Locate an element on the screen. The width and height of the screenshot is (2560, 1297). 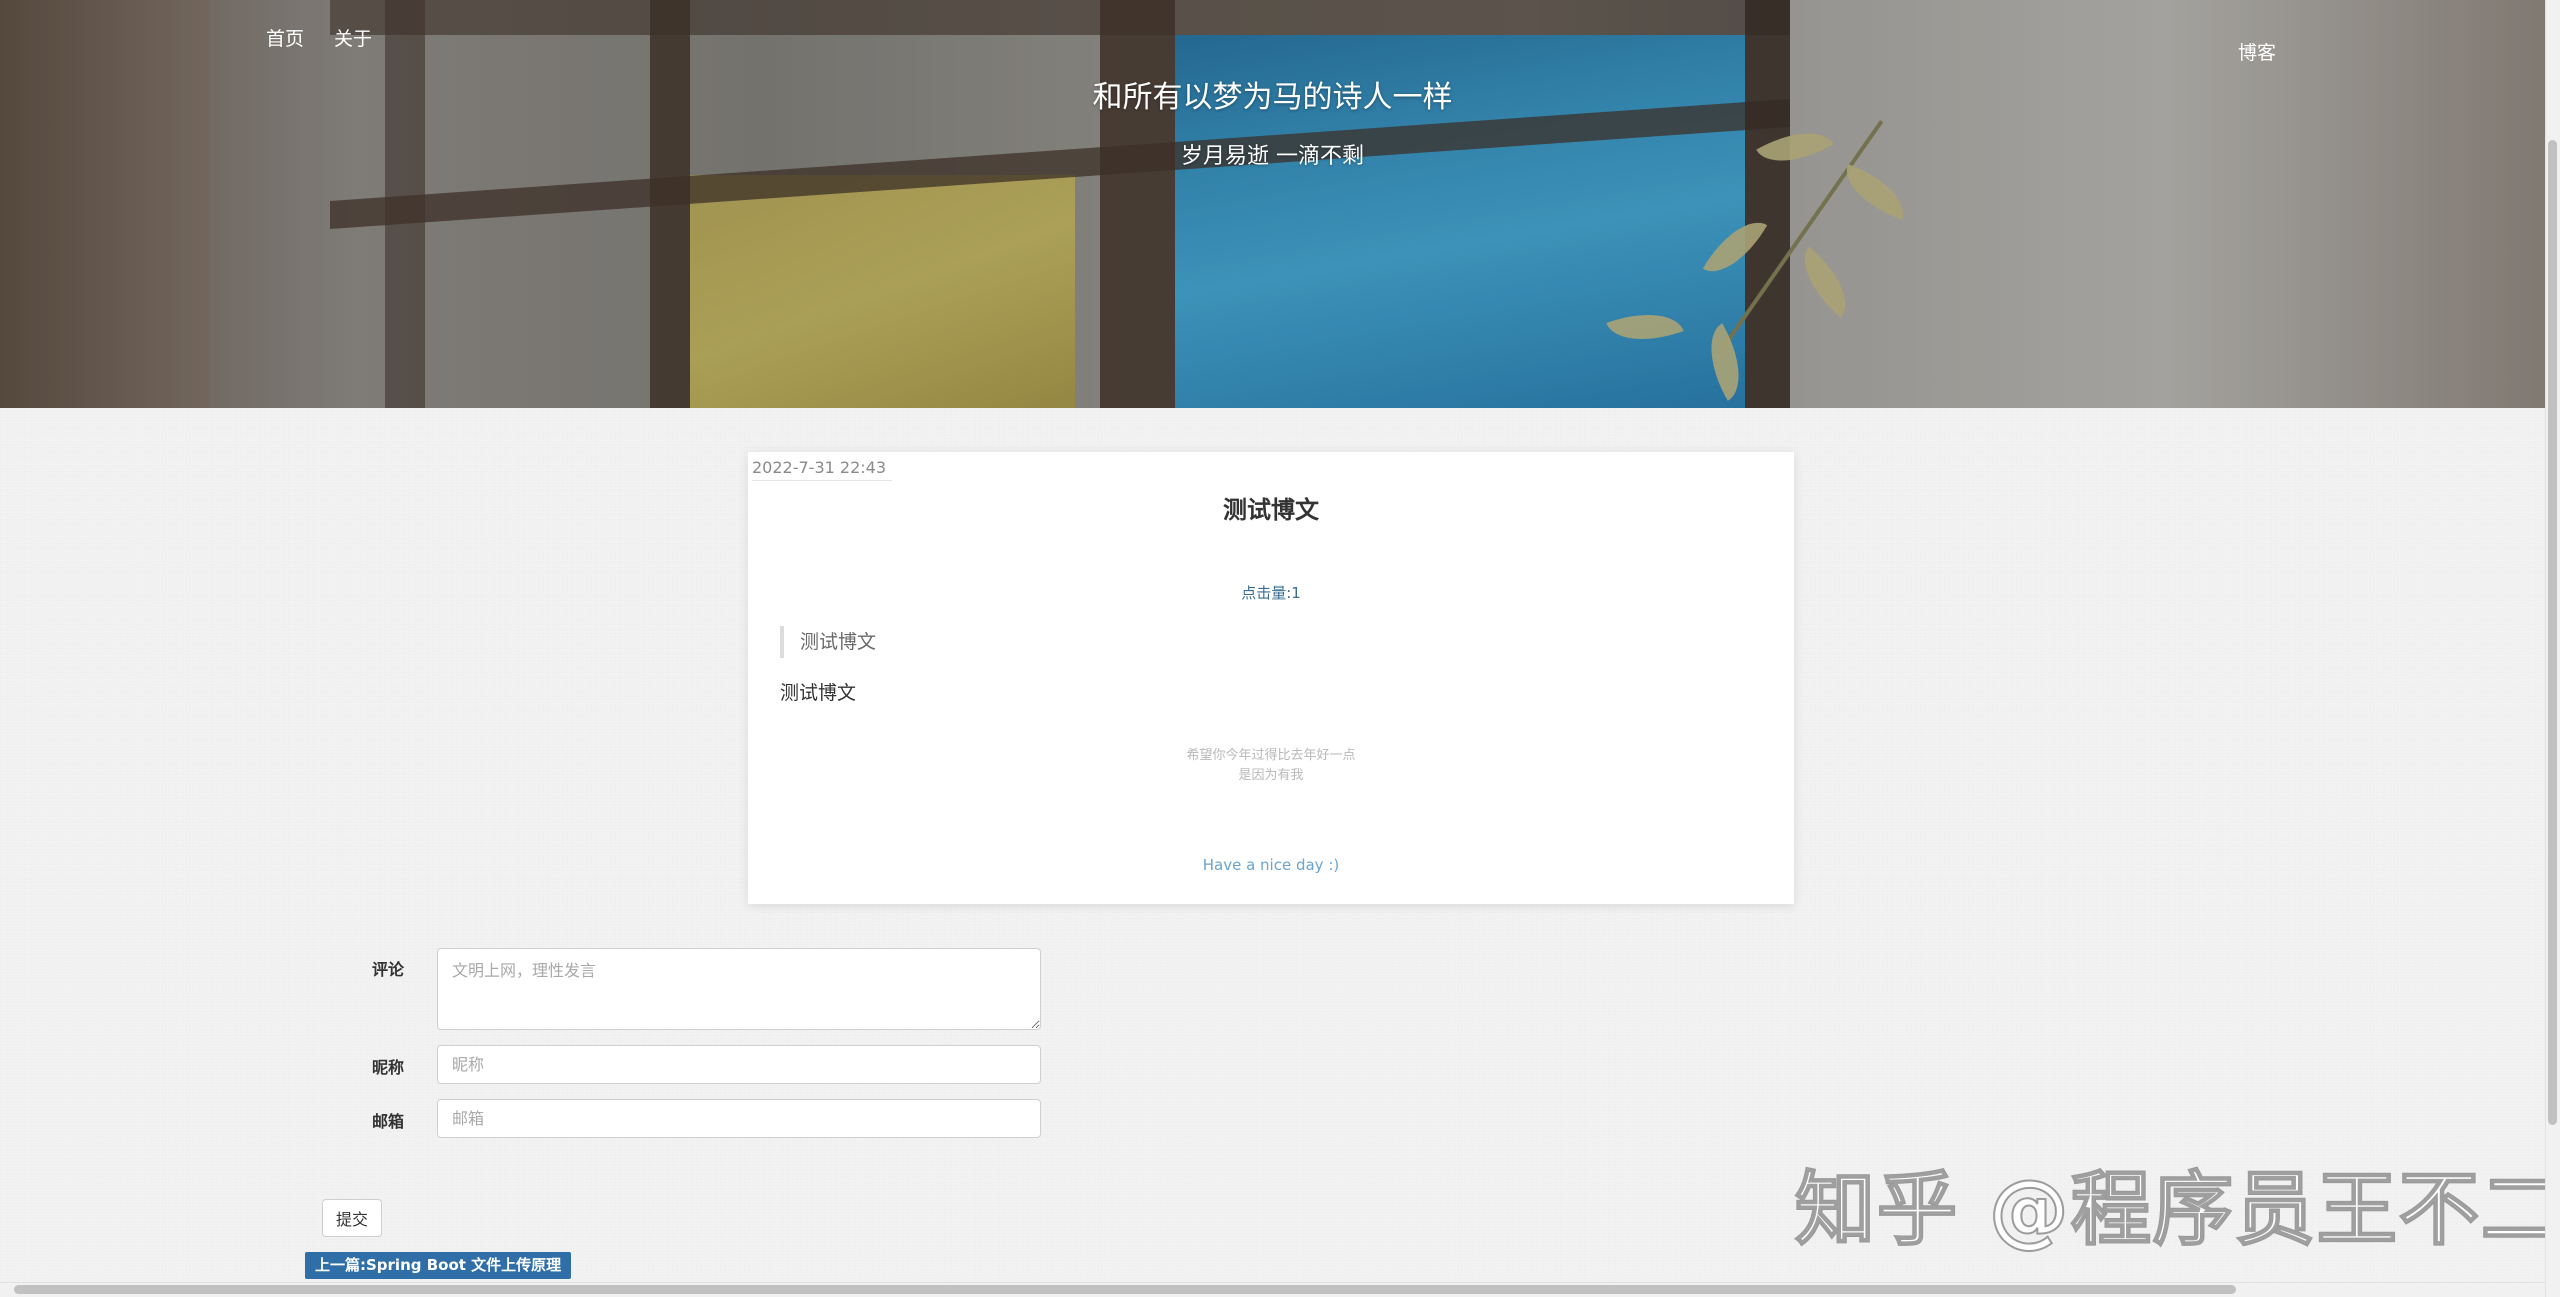
email-label: 邮箱 is located at coordinates (388, 1121).